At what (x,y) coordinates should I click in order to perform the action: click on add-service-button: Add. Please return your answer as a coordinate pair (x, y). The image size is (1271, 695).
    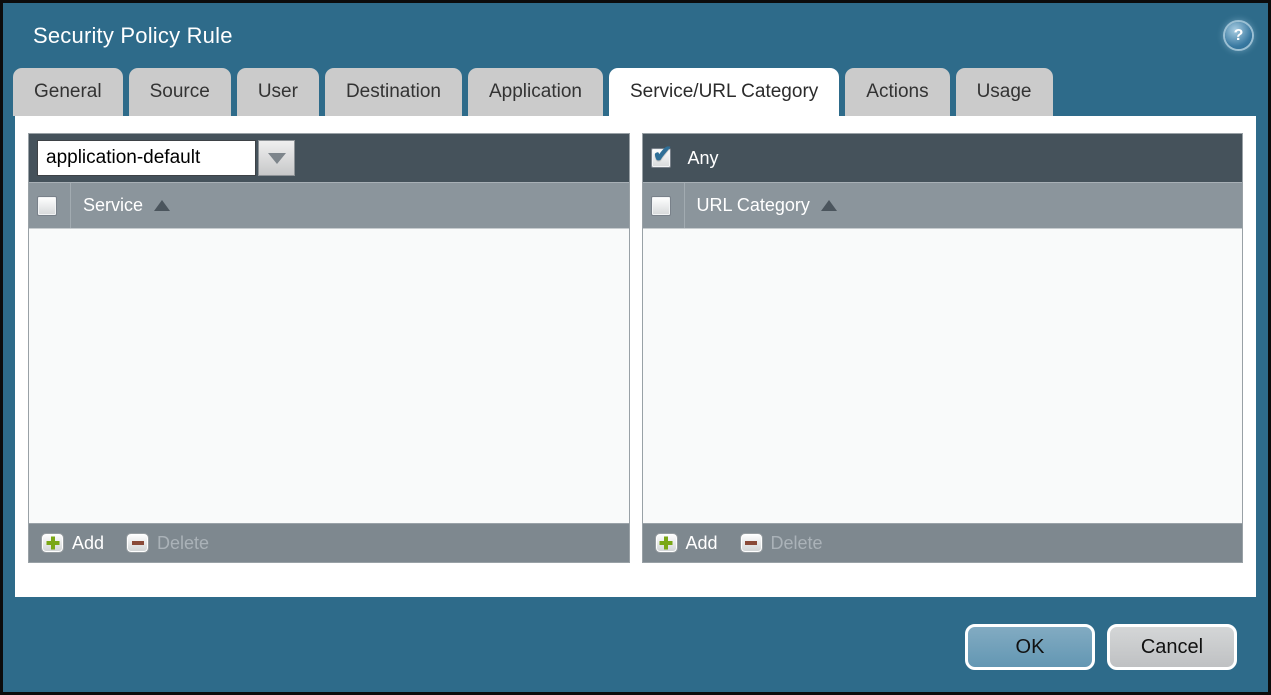
    Looking at the image, I should click on (72, 543).